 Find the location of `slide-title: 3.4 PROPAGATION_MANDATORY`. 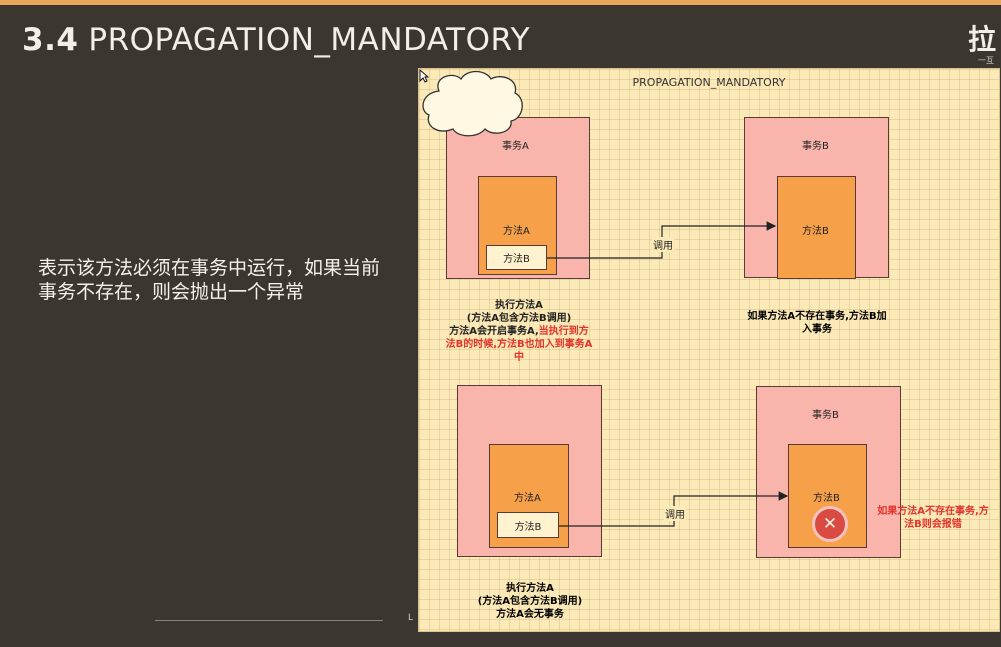

slide-title: 3.4 PROPAGATION_MANDATORY is located at coordinates (276, 40).